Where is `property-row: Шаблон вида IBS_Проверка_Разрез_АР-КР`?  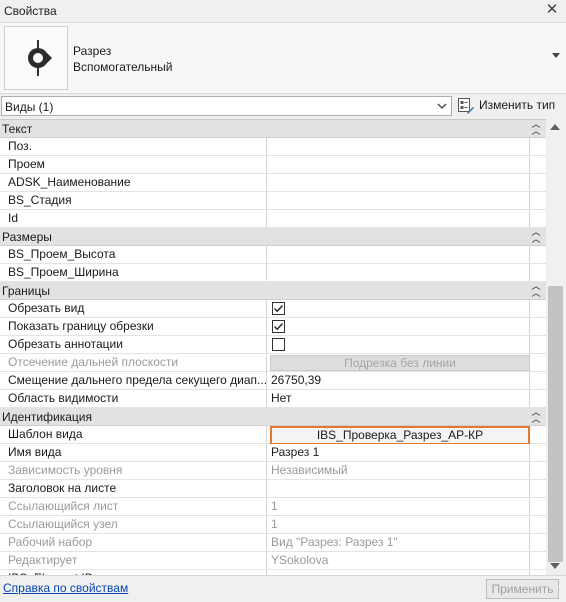
property-row: Шаблон вида IBS_Проверка_Разрез_АР-КР is located at coordinates (273, 435).